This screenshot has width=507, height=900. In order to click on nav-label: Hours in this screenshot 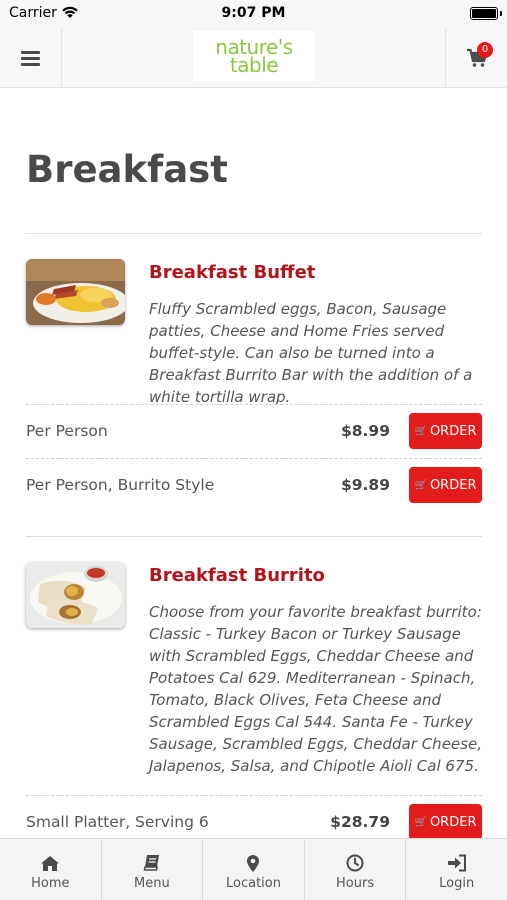, I will do `click(355, 883)`.